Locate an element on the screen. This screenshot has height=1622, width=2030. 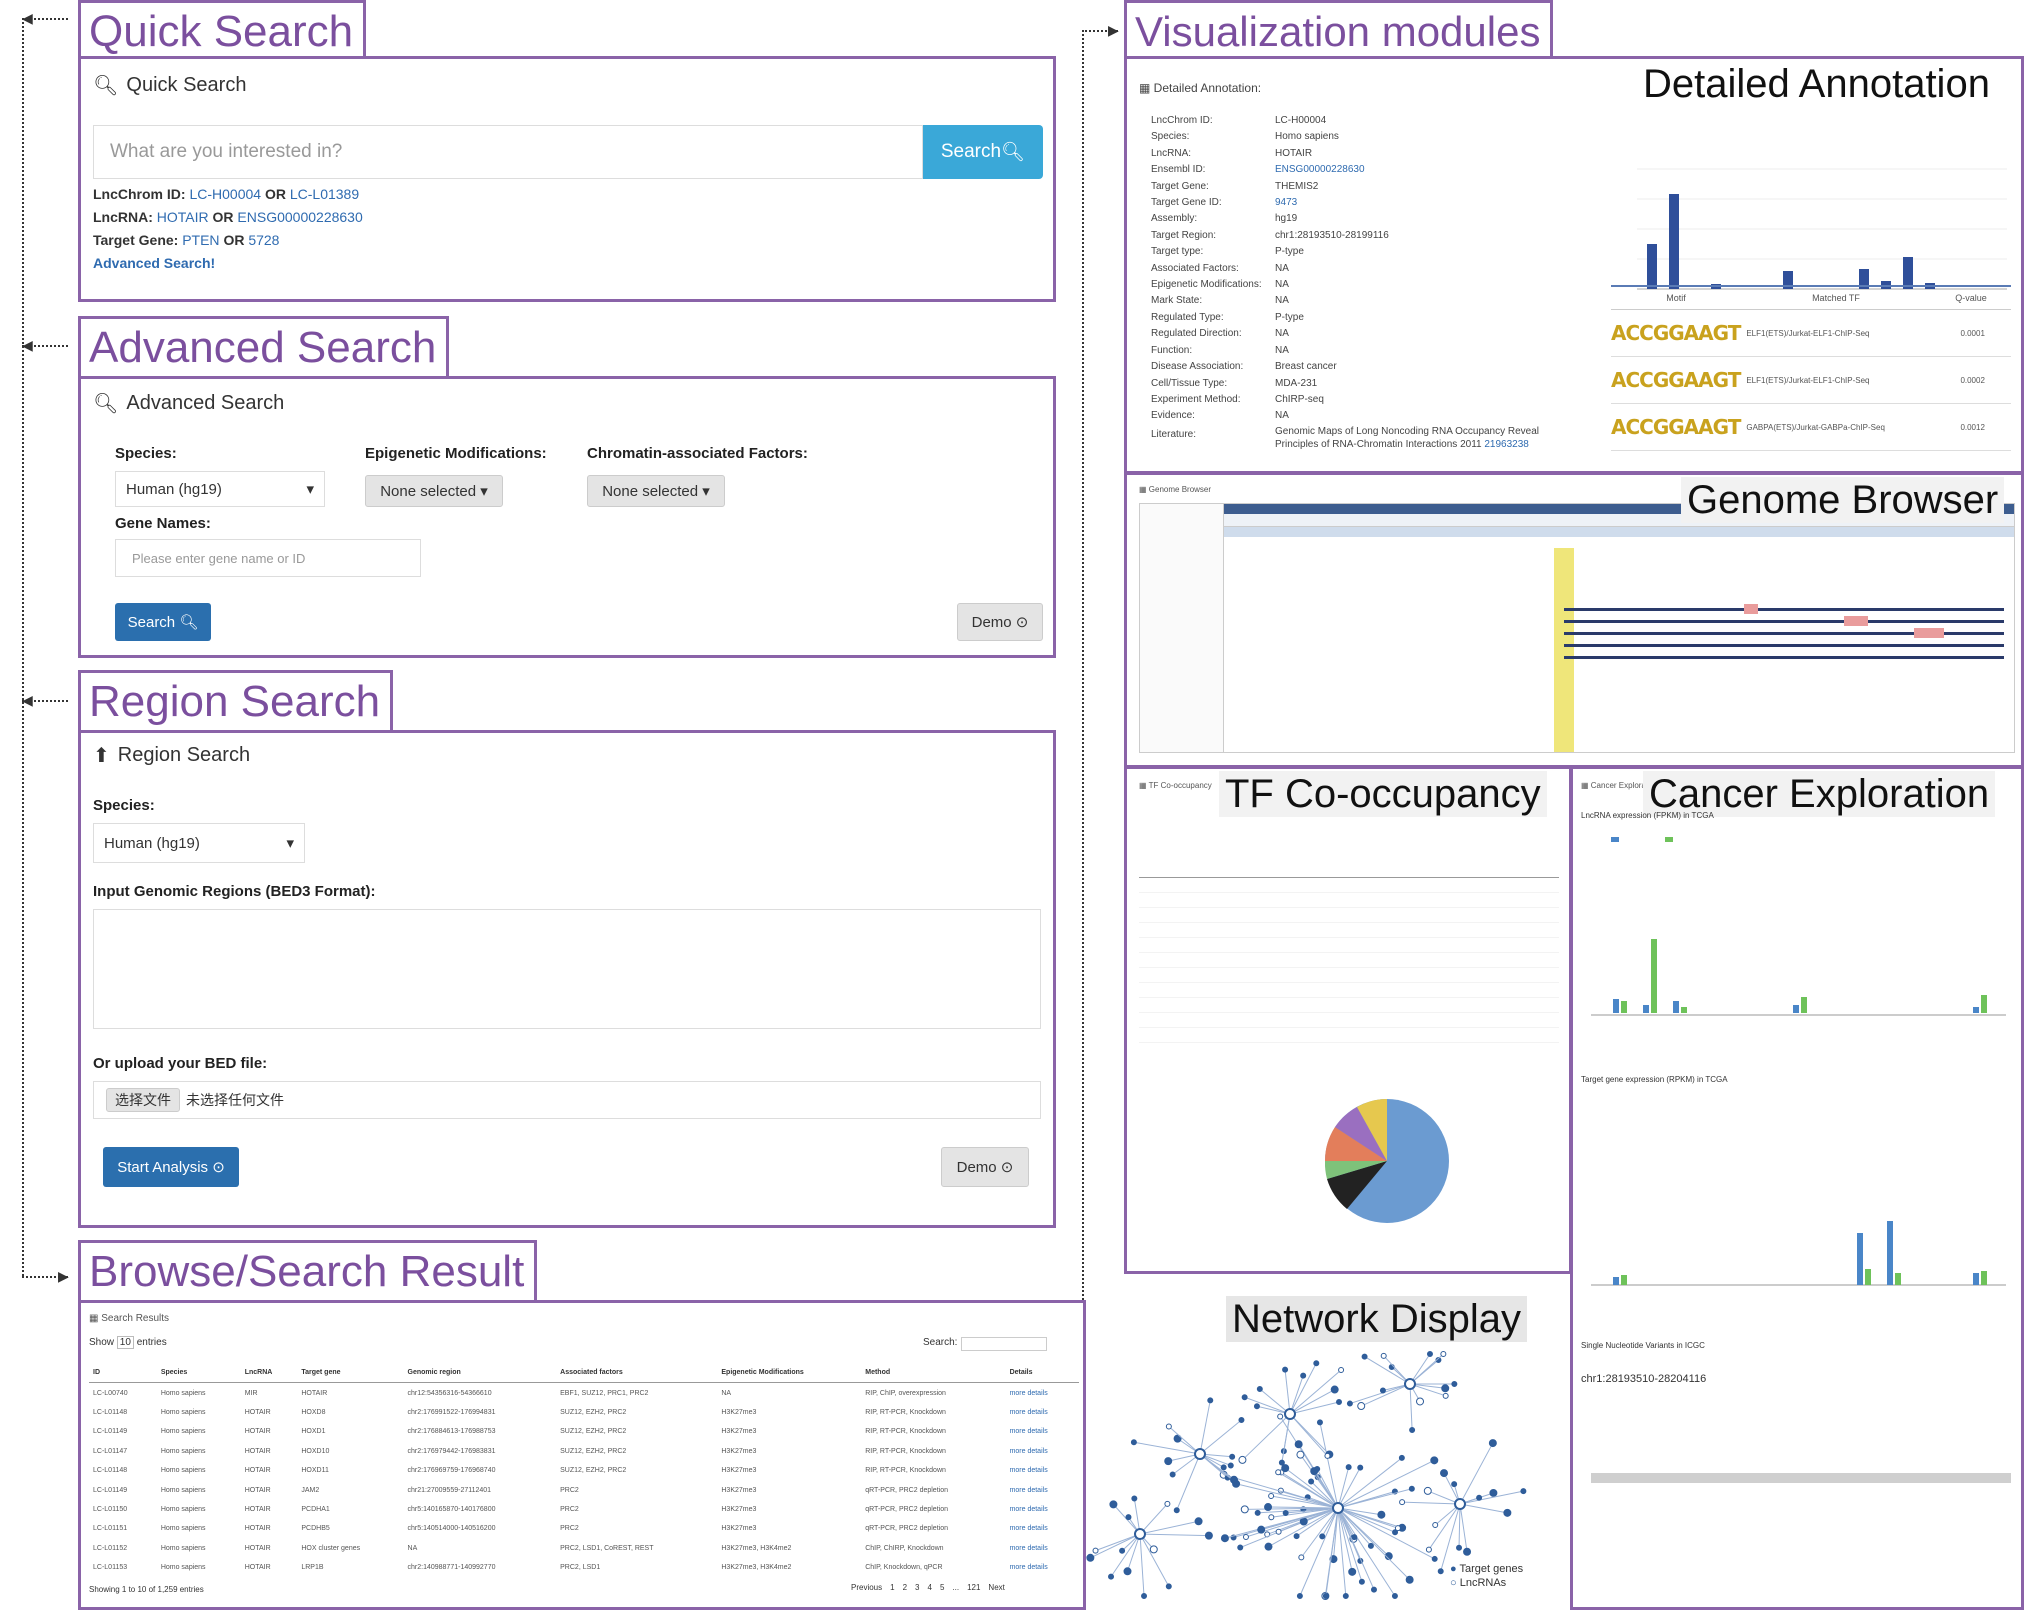
table-cell: chr2:176979442-176983831 is located at coordinates (451, 1451).